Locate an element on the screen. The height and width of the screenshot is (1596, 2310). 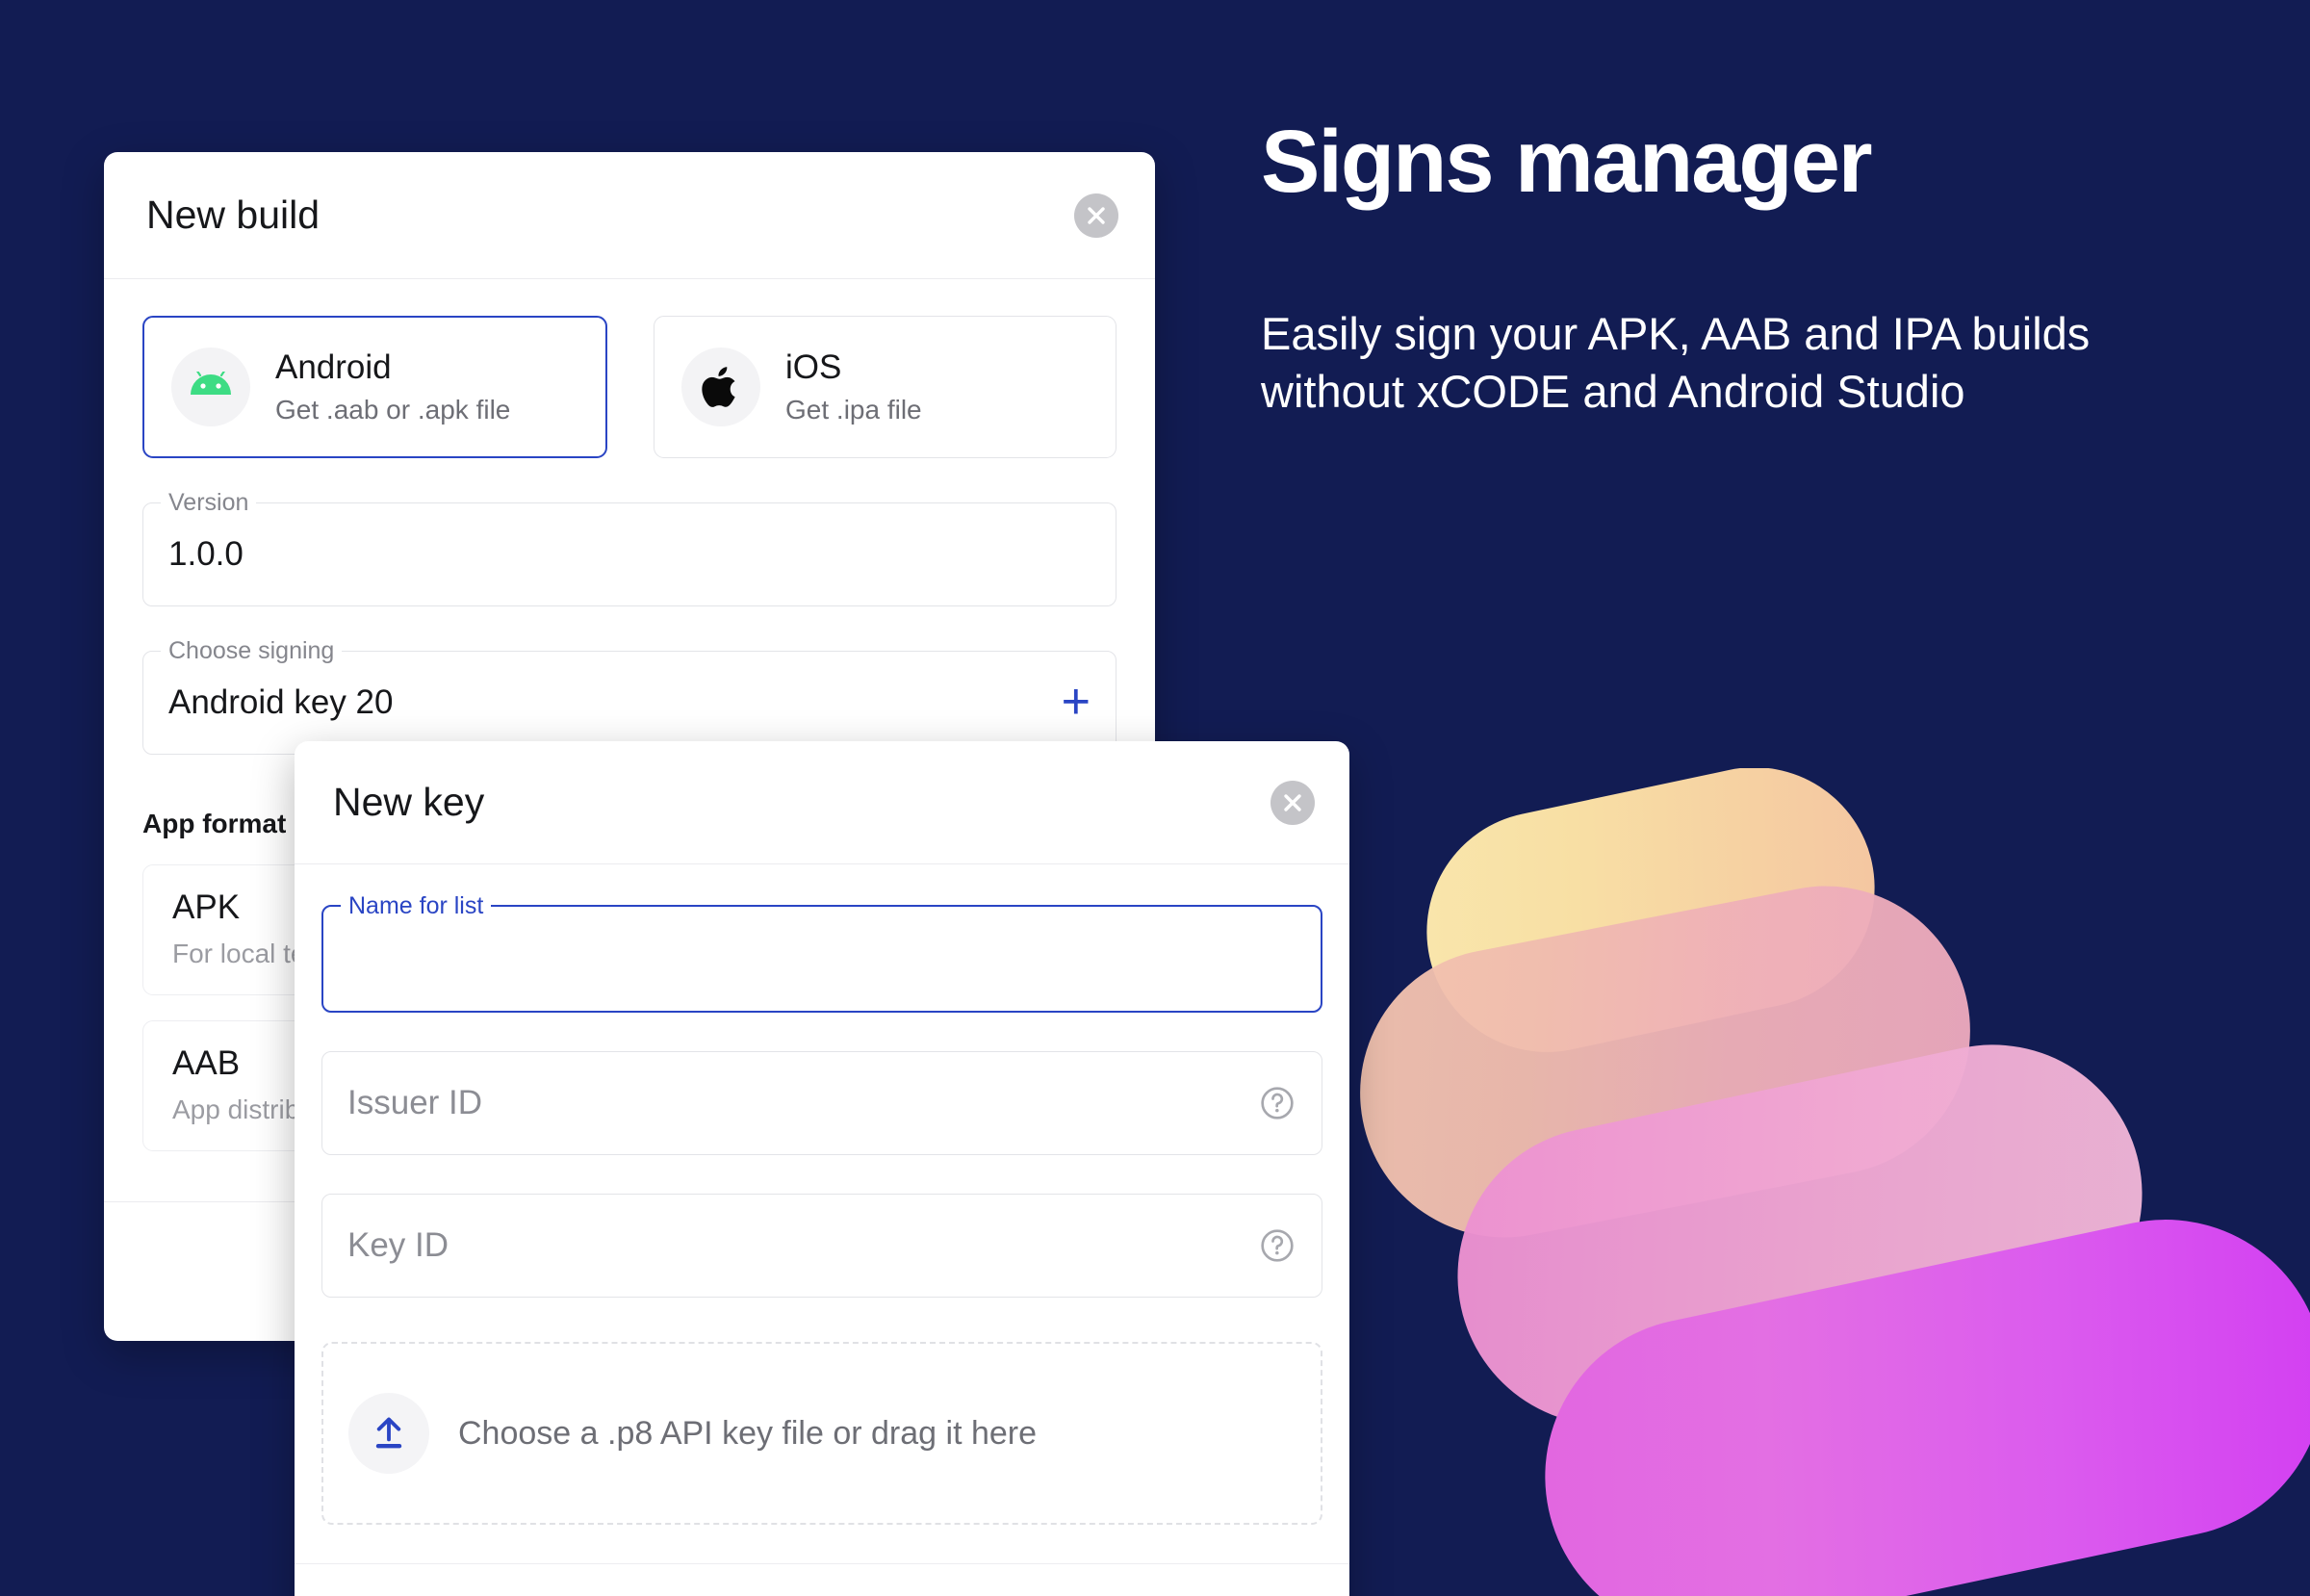
issuer-id-field: Issuer ID is located at coordinates (821, 1103).